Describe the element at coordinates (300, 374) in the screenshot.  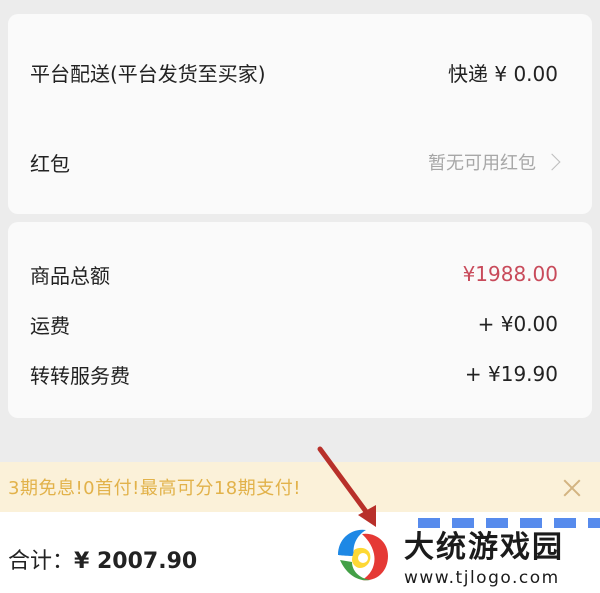
I see `service-fee-row: 转转服务费 + ¥19.90` at that location.